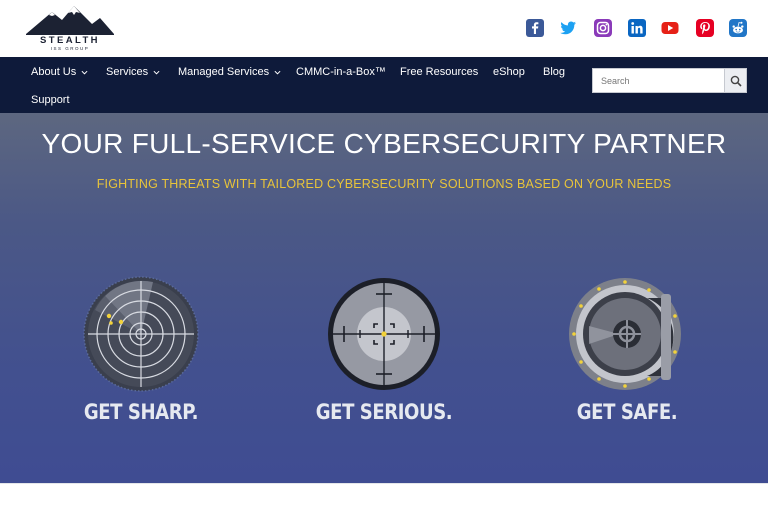 This screenshot has width=768, height=512. I want to click on nav-support: Support, so click(50, 100).